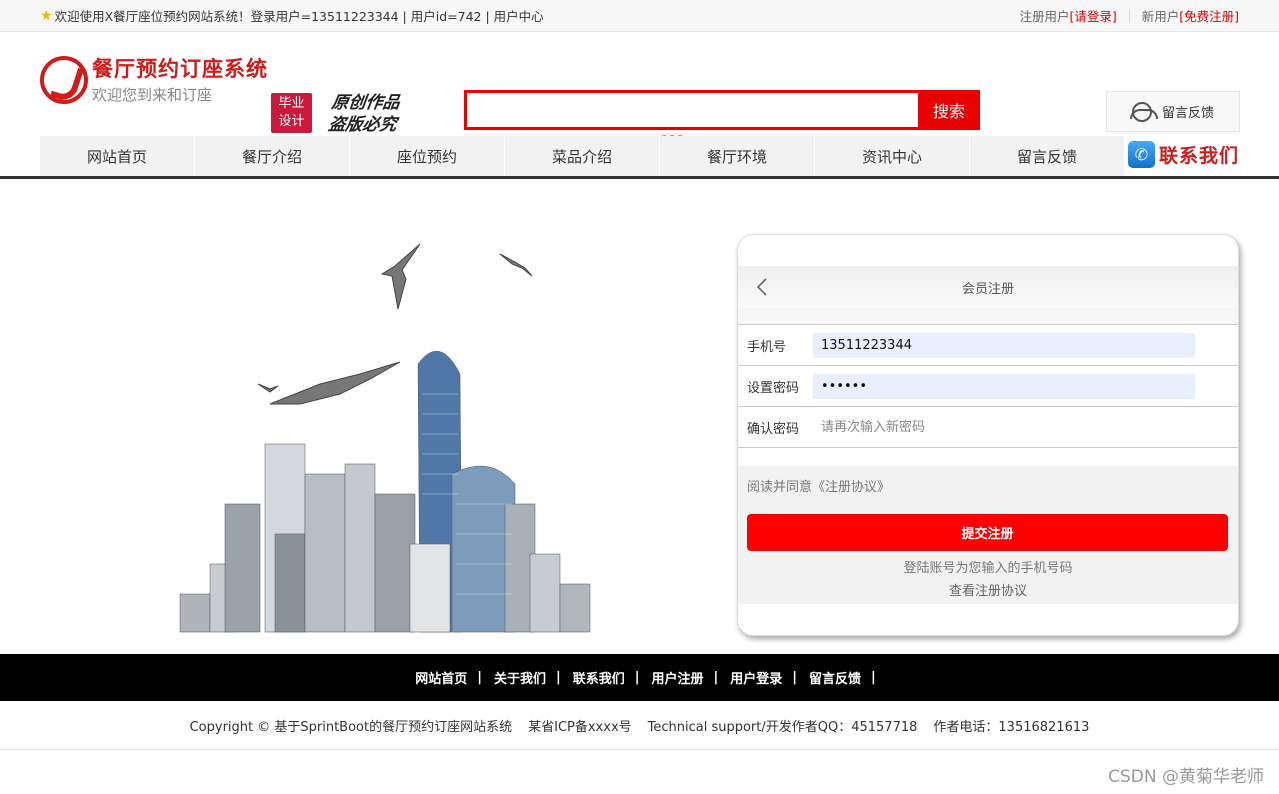 This screenshot has width=1279, height=794. I want to click on slogan-line-2: 盗版必究, so click(362, 125).